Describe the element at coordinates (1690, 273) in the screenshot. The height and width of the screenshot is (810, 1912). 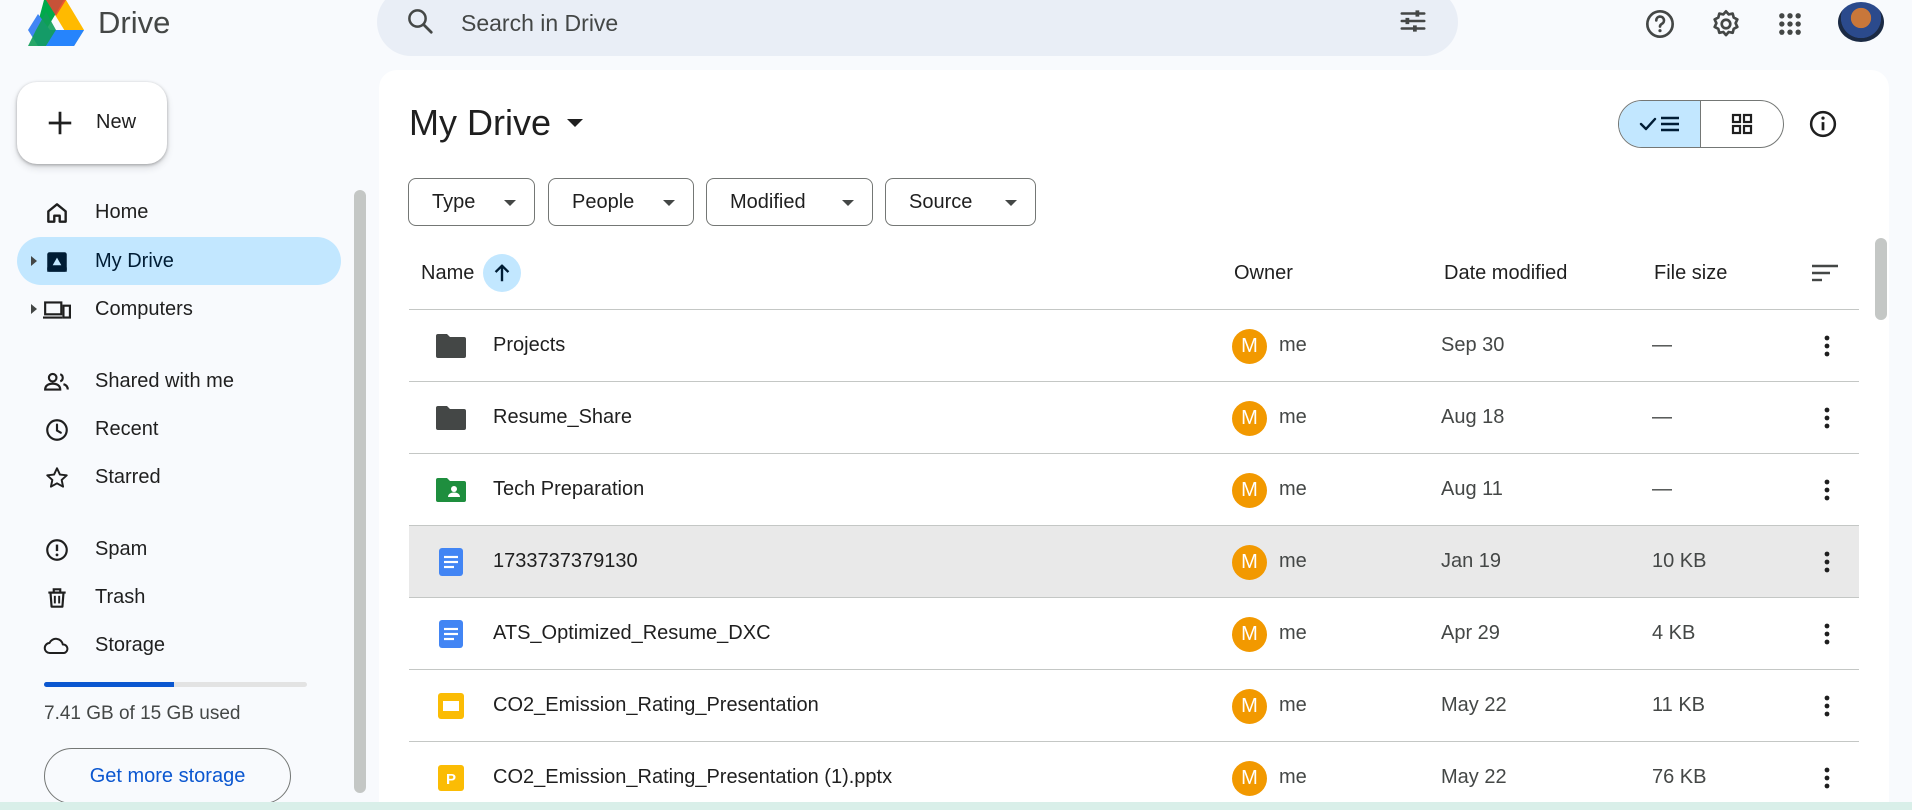
I see `column-header-file-size: File size` at that location.